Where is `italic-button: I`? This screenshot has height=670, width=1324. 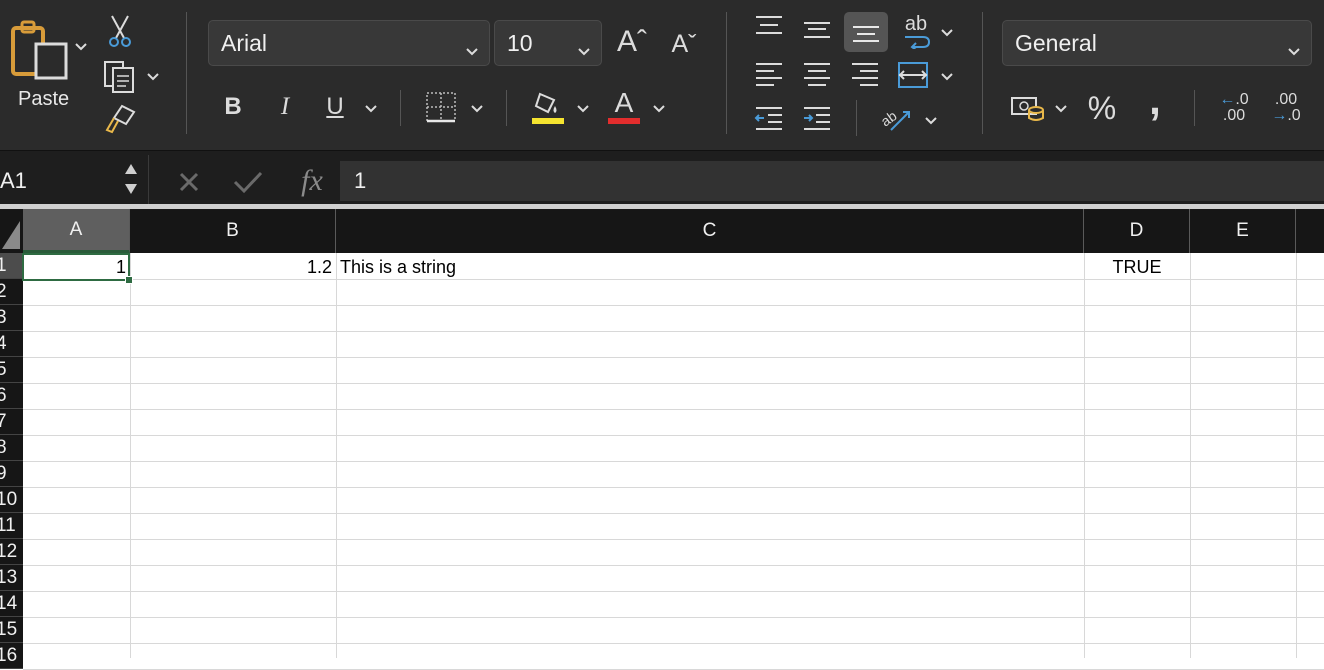
italic-button: I is located at coordinates (285, 107).